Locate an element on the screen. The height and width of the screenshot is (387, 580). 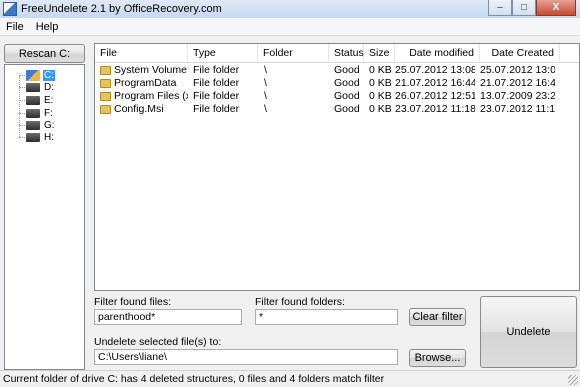
minimize-button: – is located at coordinates (500, 8).